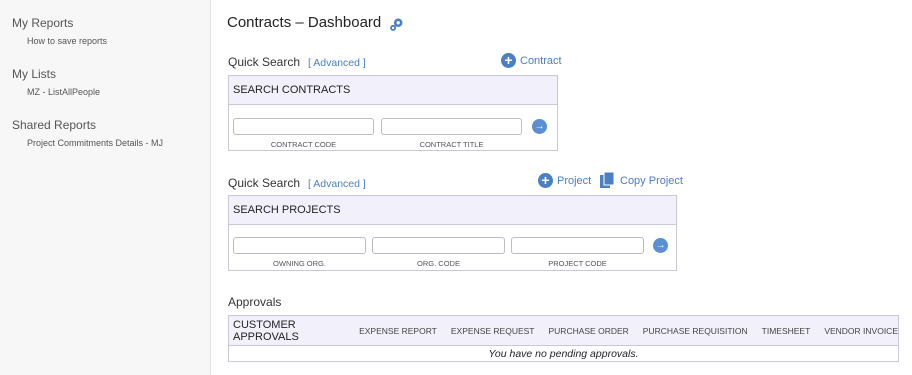 This screenshot has height=375, width=912. I want to click on projects-search-go-button: →, so click(660, 245).